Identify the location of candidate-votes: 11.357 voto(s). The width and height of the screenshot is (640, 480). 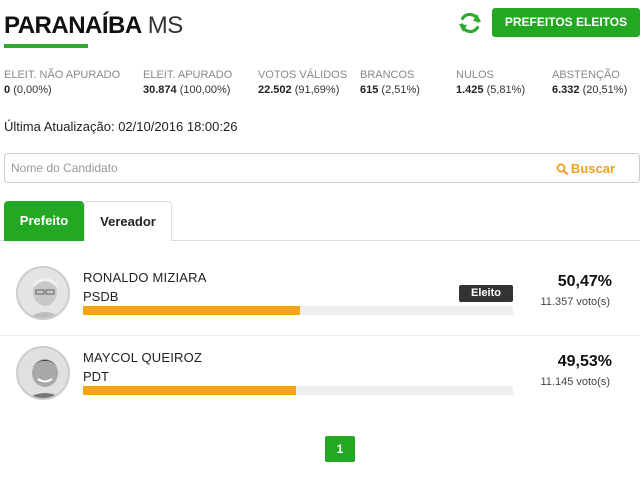
(575, 302).